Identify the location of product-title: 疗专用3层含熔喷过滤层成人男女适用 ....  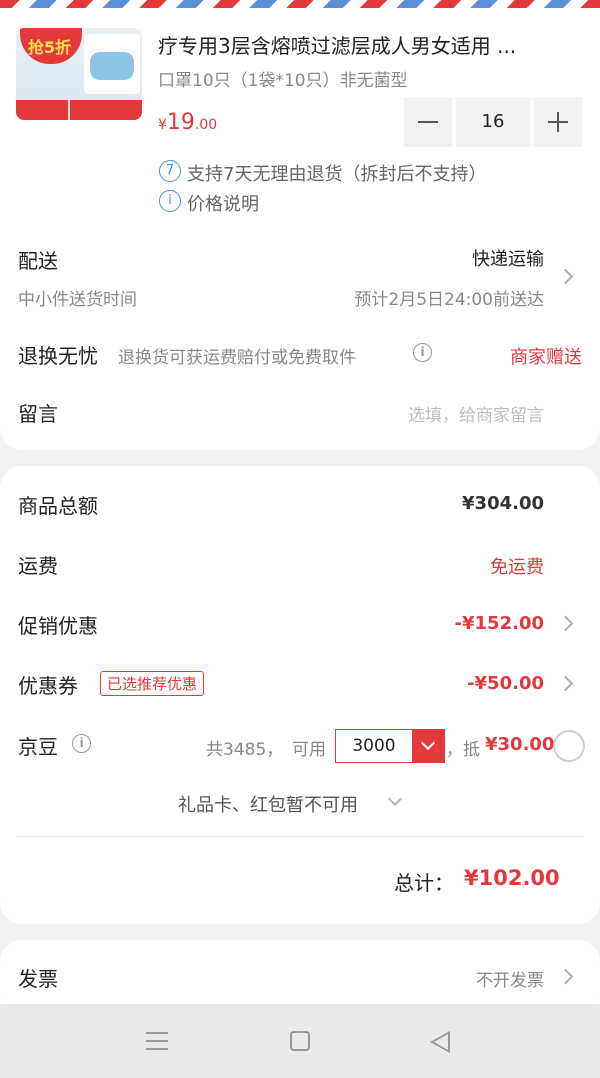
(337, 44).